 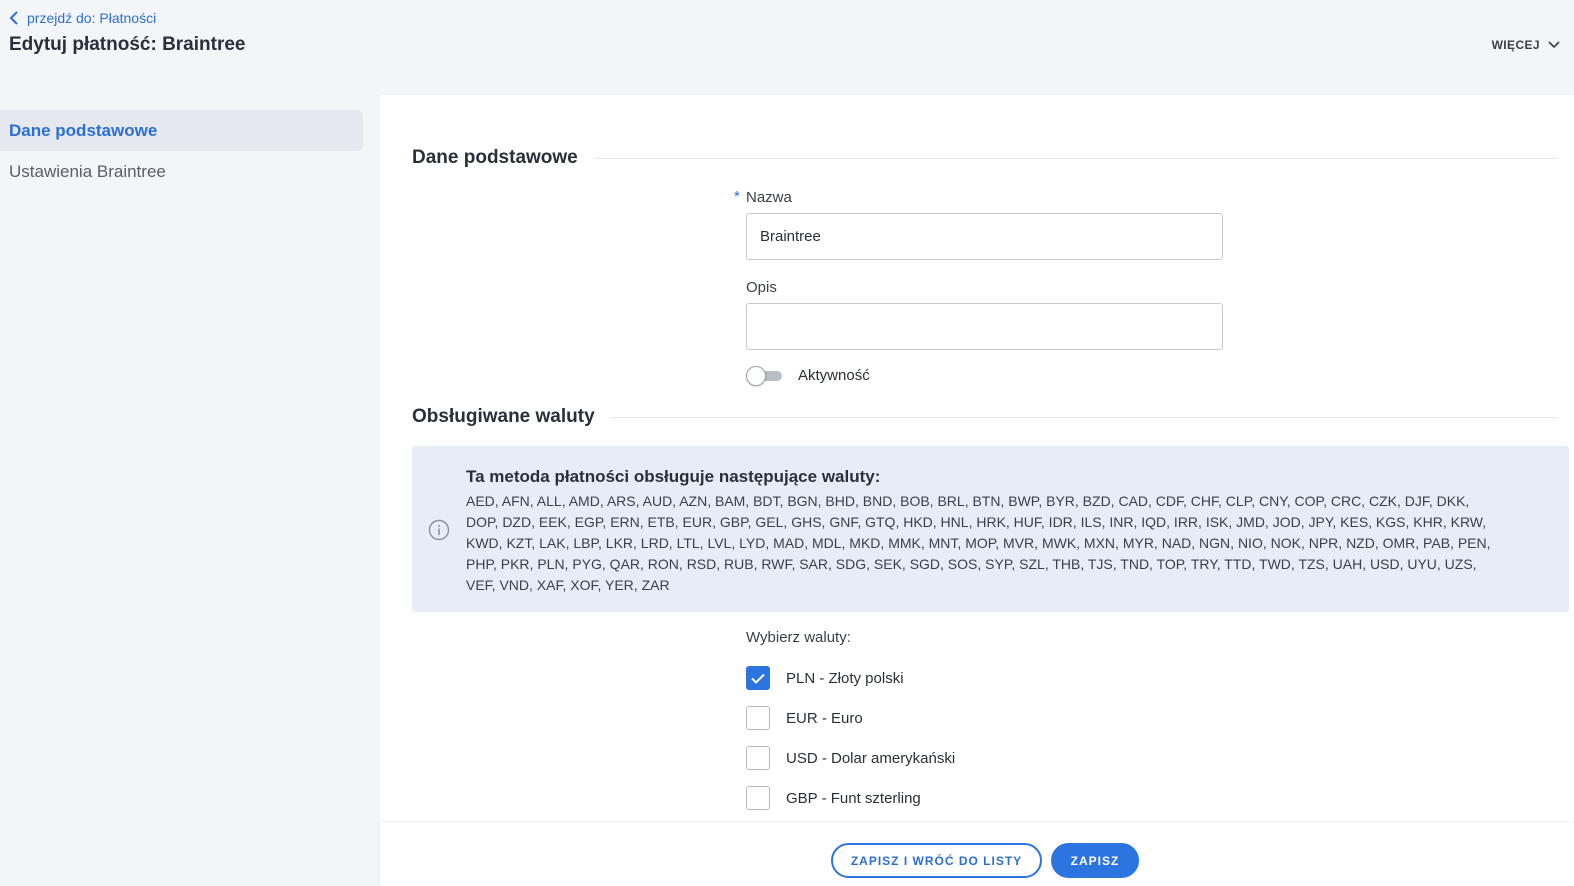 What do you see at coordinates (824, 718) in the screenshot?
I see `currency-option-label: EUR - Euro` at bounding box center [824, 718].